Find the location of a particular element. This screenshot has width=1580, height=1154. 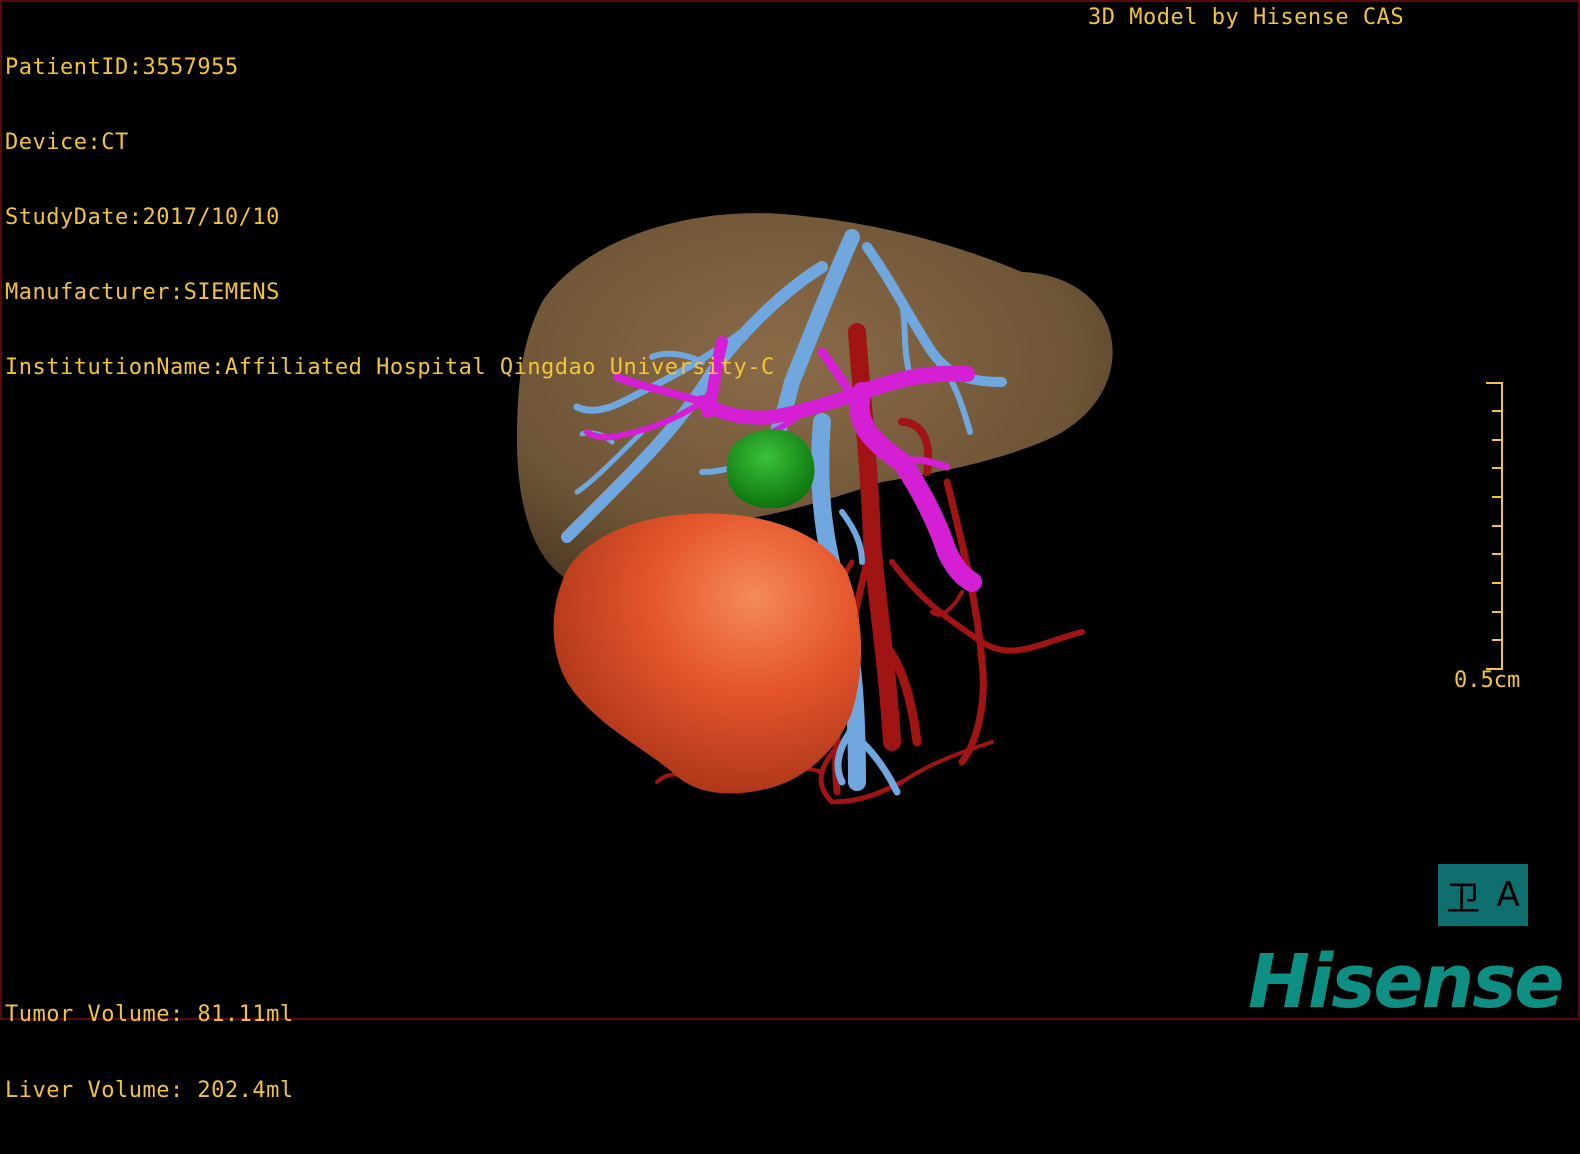

gallbladder is located at coordinates (770, 469).